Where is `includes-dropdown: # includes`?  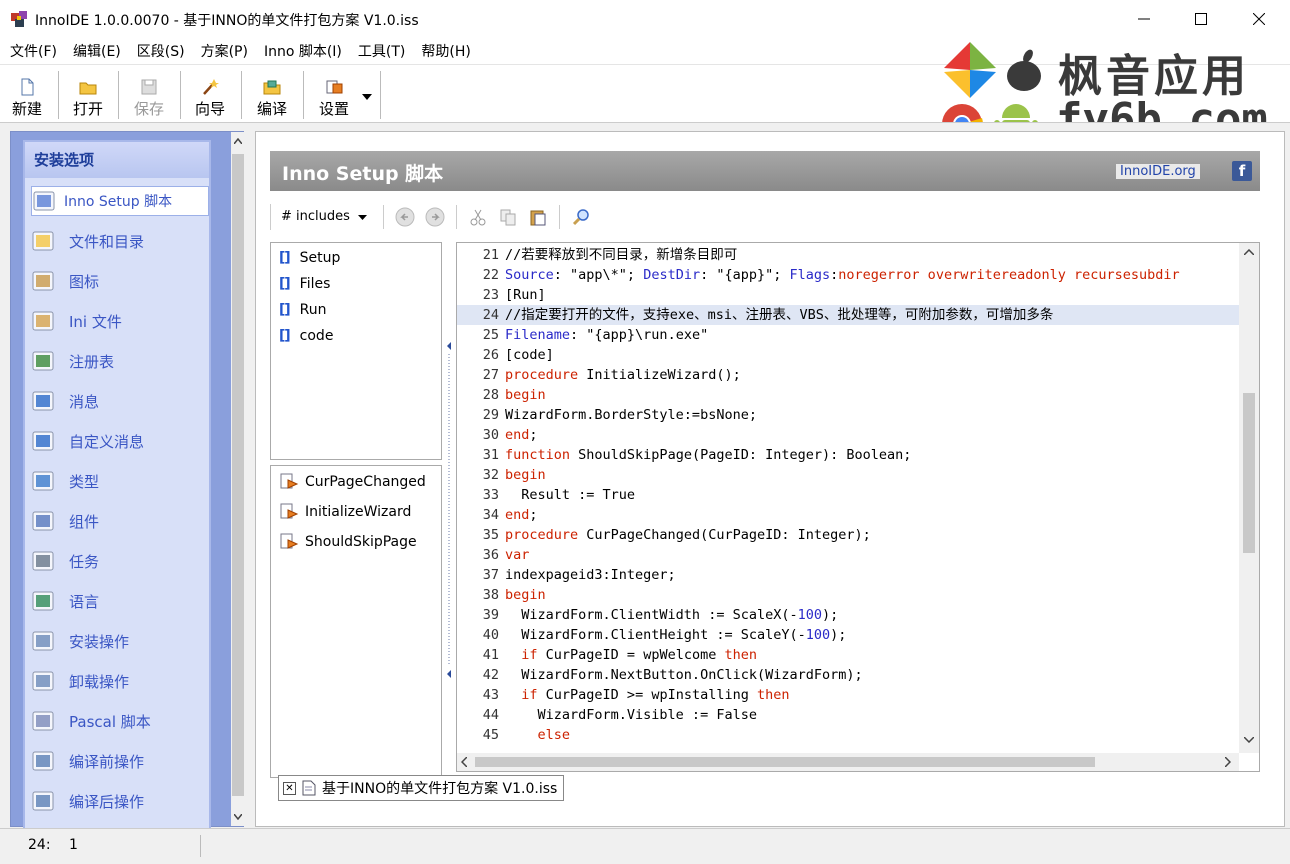 includes-dropdown: # includes is located at coordinates (323, 217).